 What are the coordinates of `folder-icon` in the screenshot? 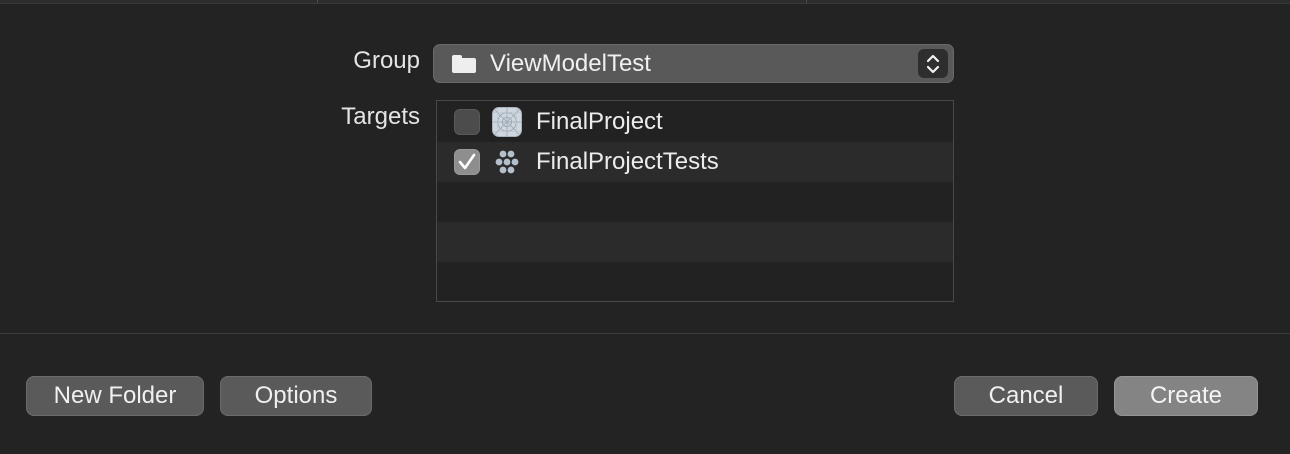 It's located at (464, 63).